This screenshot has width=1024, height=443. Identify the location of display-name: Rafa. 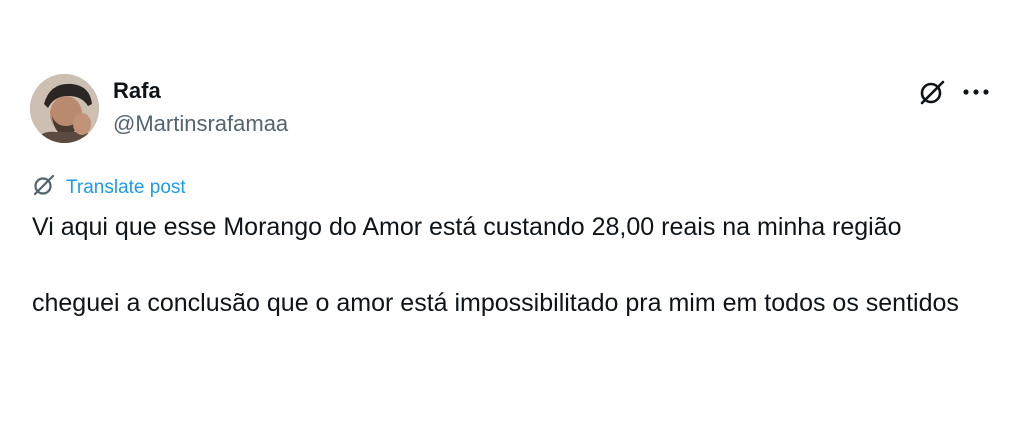
(200, 91).